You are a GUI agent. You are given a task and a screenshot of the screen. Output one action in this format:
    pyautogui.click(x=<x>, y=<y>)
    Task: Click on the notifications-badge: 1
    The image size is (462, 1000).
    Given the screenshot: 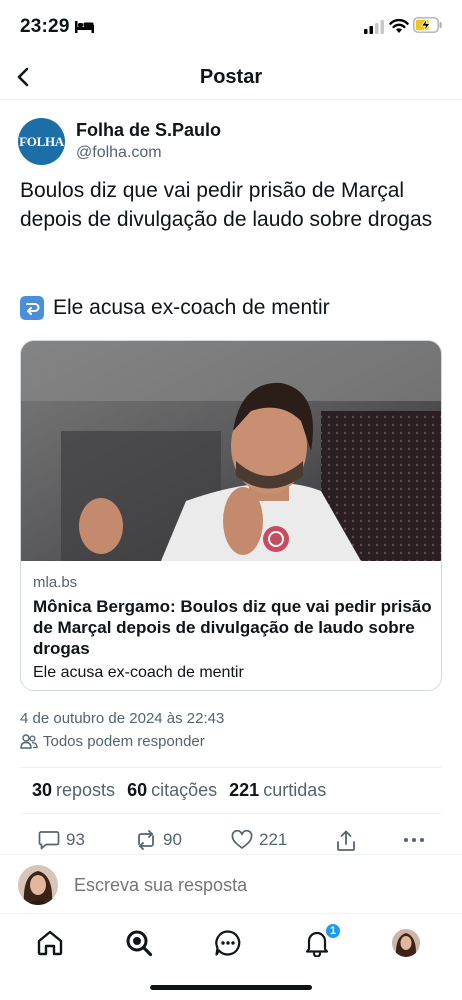 What is the action you would take?
    pyautogui.click(x=333, y=931)
    